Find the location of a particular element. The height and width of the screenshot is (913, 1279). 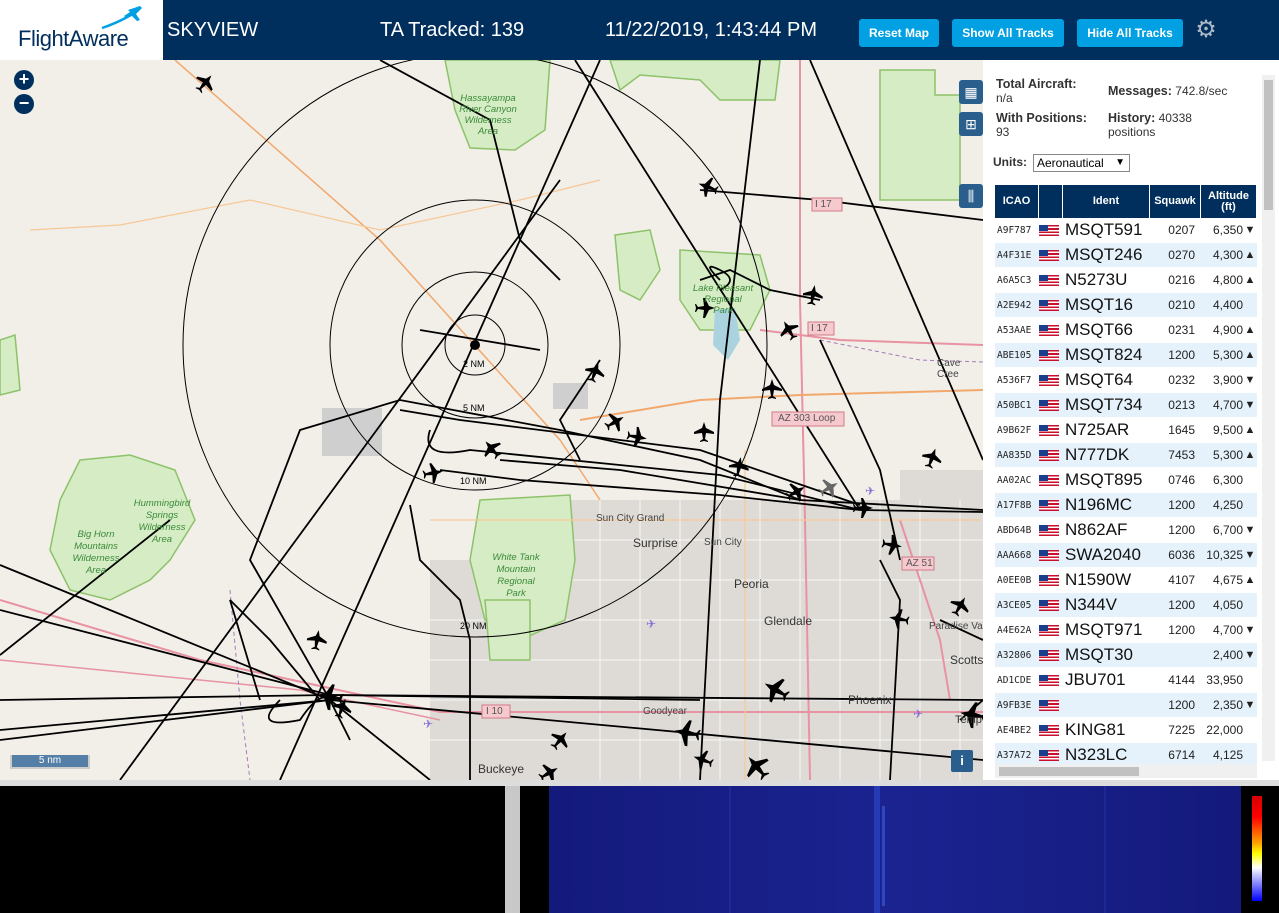

cell-ident: MSQT824 is located at coordinates (1104, 354).